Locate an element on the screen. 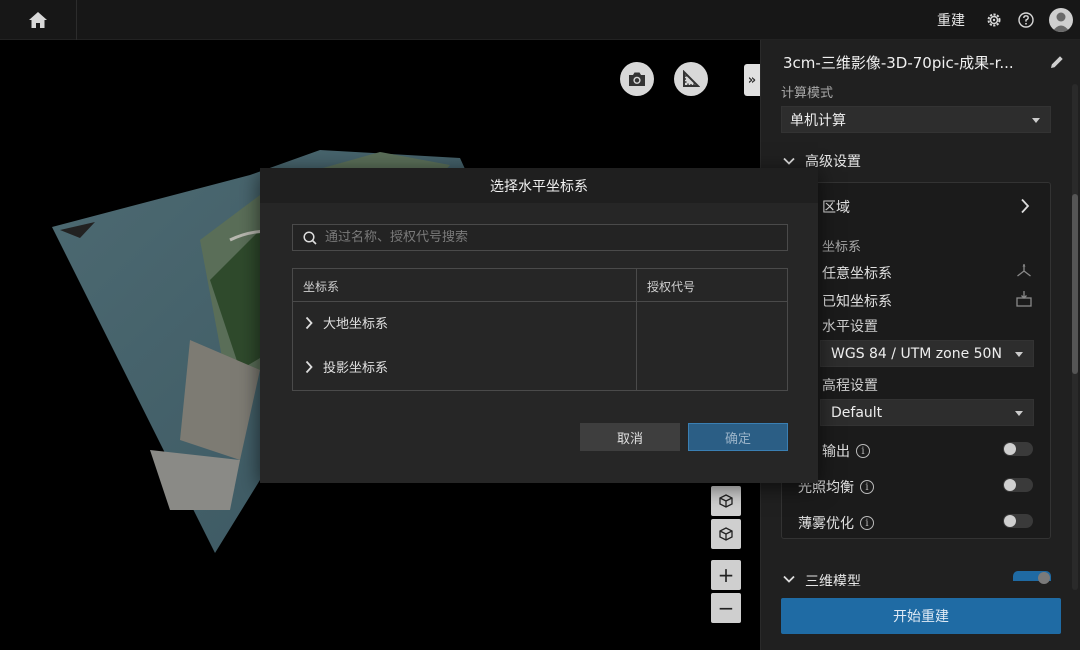 The width and height of the screenshot is (1080, 650). search-box is located at coordinates (540, 237).